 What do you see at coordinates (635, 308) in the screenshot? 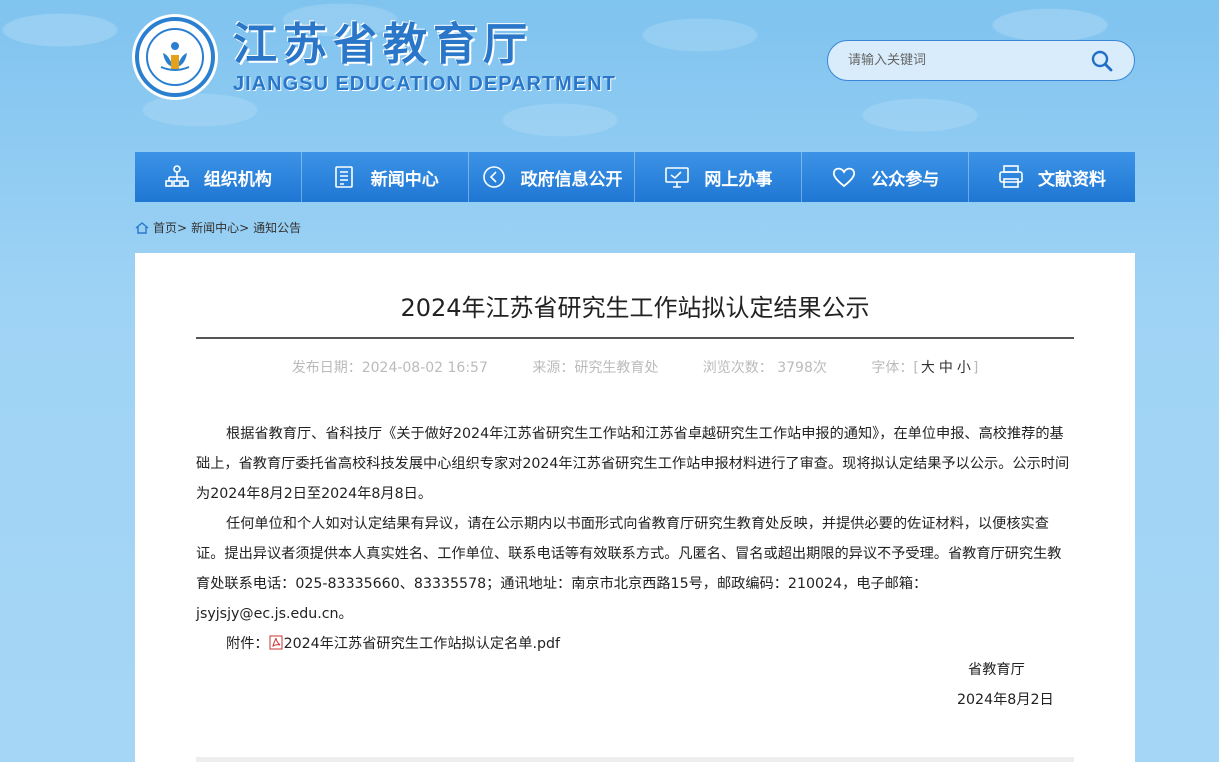
I see `article-title: 2024年江苏省研究生工作站拟认定结果公示` at bounding box center [635, 308].